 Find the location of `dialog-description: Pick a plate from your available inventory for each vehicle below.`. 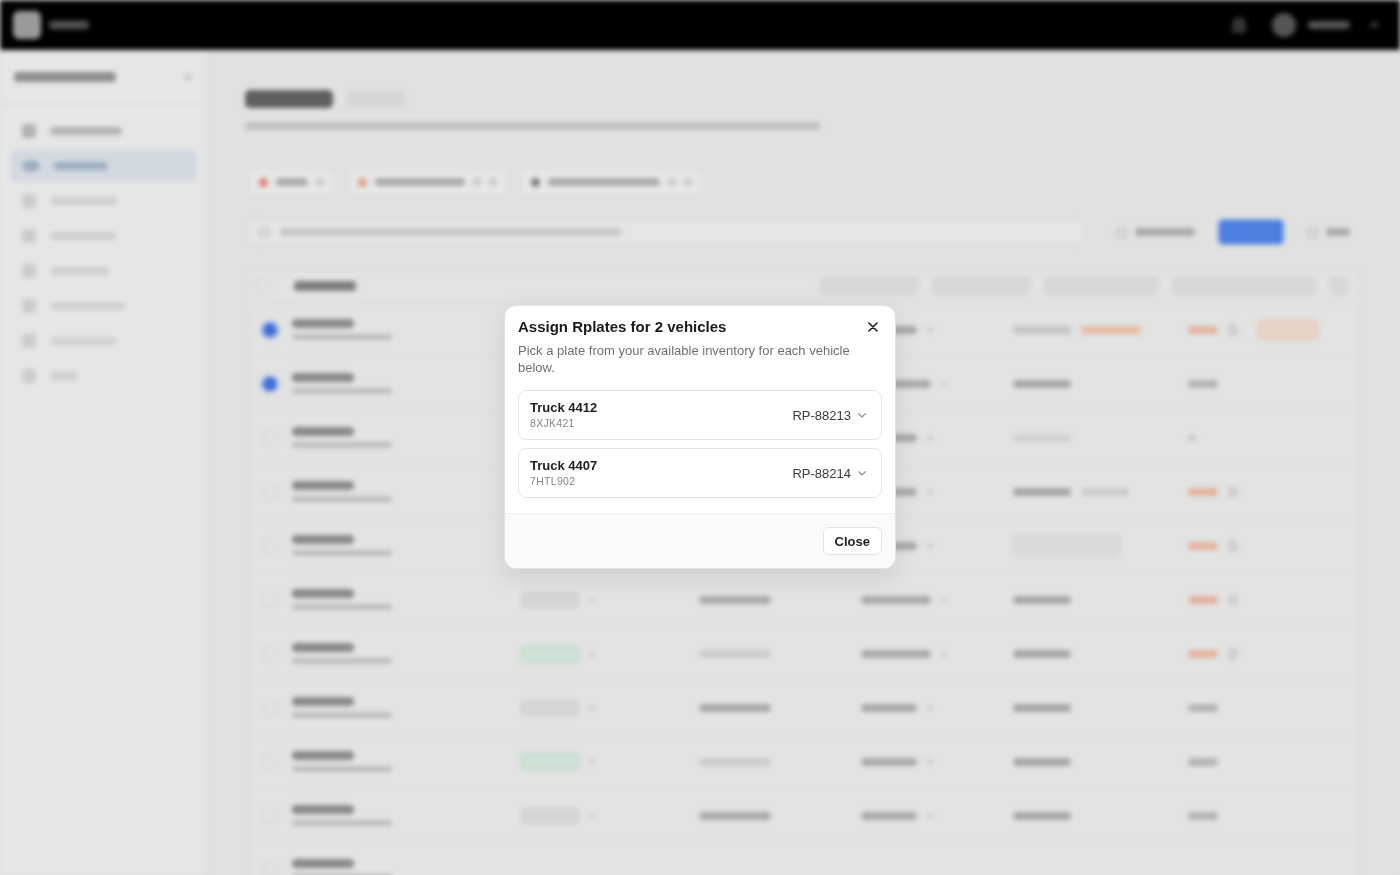

dialog-description: Pick a plate from your available inventory for each vehicle below. is located at coordinates (684, 359).